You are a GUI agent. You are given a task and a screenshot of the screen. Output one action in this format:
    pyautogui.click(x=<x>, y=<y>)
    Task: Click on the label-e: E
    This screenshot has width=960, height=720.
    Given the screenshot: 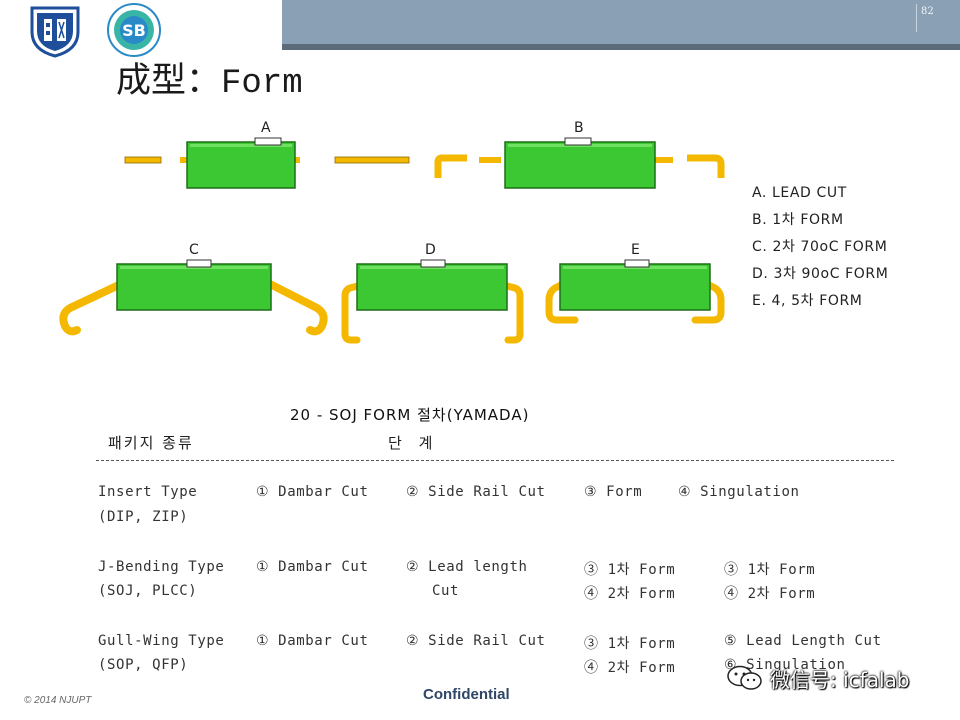 What is the action you would take?
    pyautogui.click(x=635, y=250)
    